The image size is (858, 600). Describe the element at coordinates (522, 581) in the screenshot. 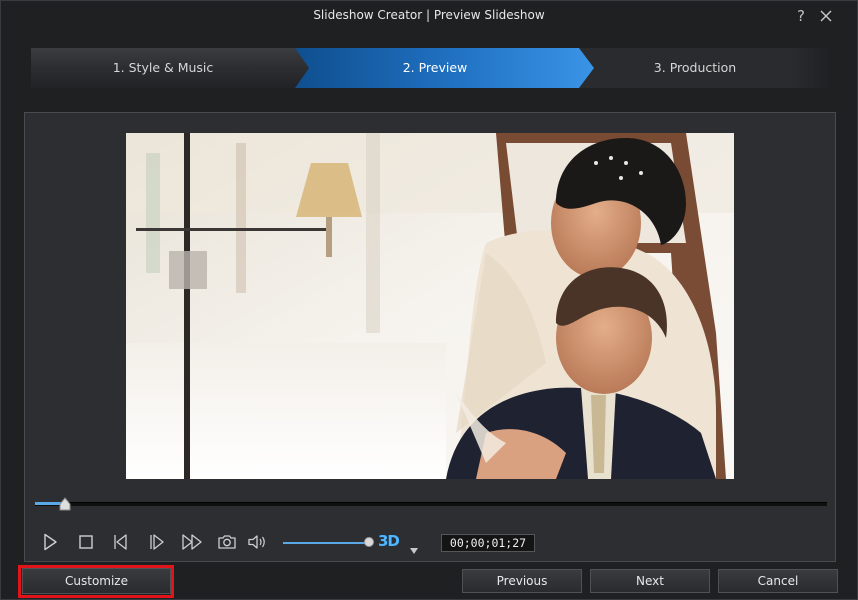

I see `previous-button: Previous` at that location.